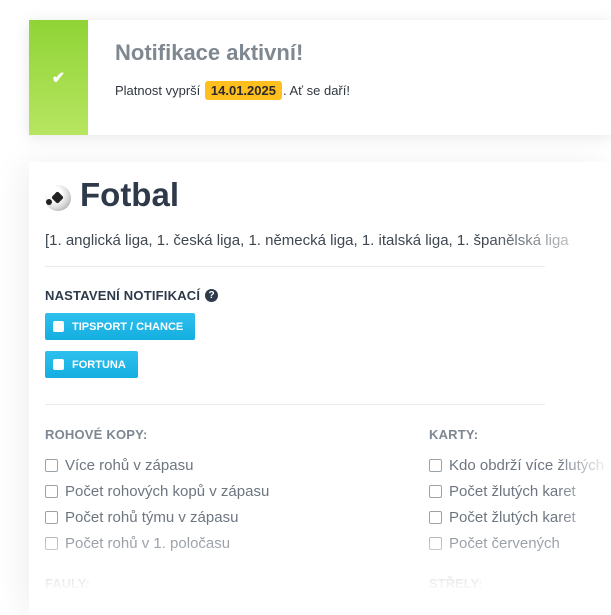 Image resolution: width=611 pixels, height=615 pixels. What do you see at coordinates (504, 543) in the screenshot?
I see `option-label: Počet červených` at bounding box center [504, 543].